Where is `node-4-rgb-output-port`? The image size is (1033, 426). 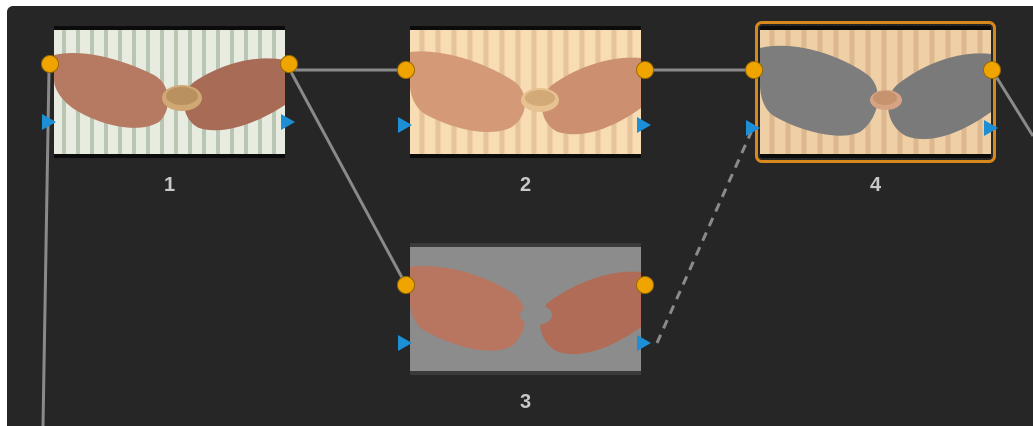 node-4-rgb-output-port is located at coordinates (992, 70).